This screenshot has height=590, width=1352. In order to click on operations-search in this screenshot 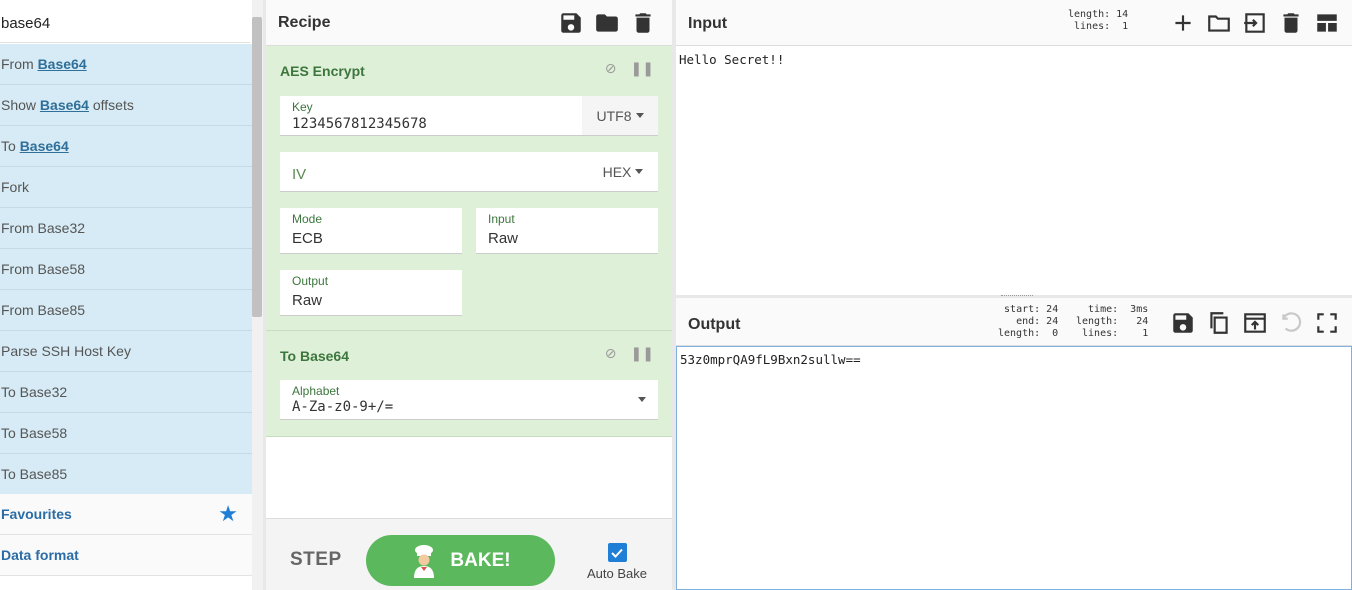, I will do `click(125, 23)`.